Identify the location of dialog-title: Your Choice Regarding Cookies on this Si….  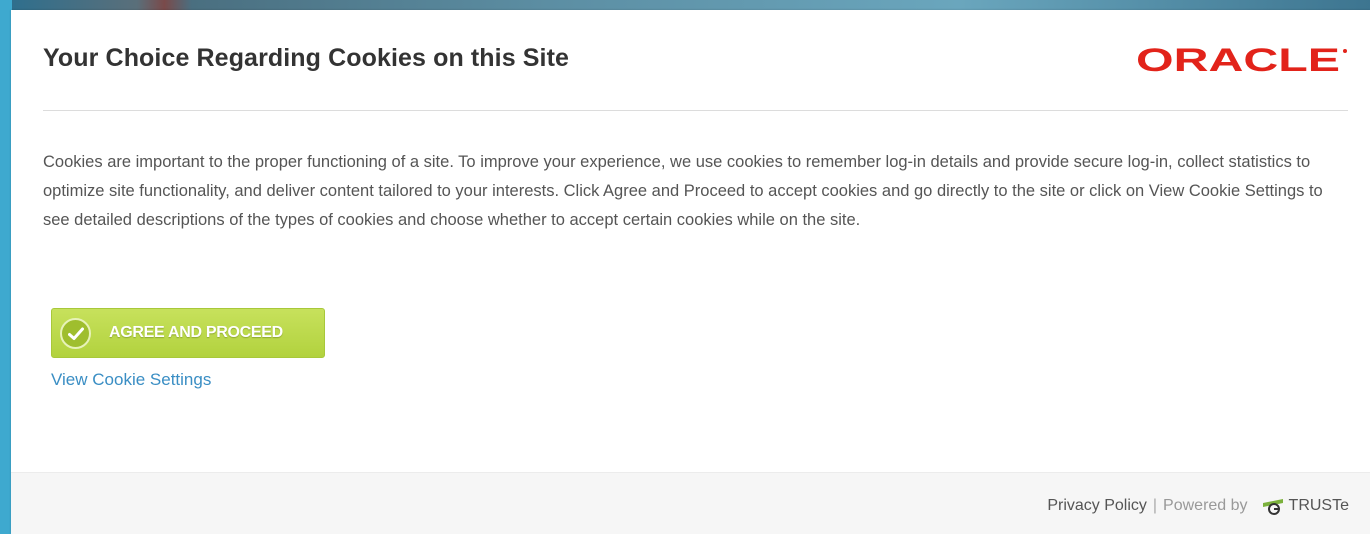
(306, 58).